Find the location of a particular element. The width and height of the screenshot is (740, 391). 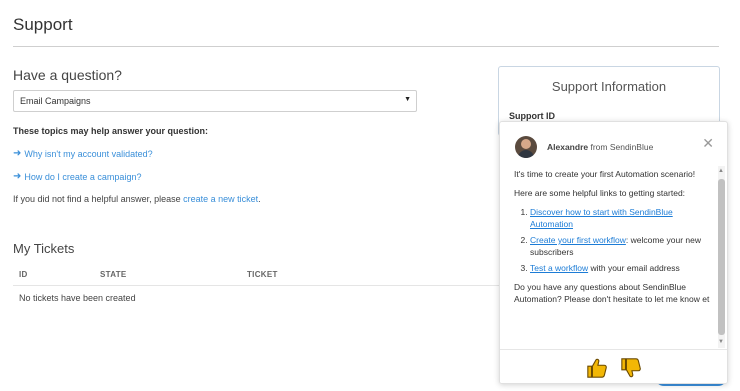

topic-select-value: Email Campaigns is located at coordinates (55, 101).